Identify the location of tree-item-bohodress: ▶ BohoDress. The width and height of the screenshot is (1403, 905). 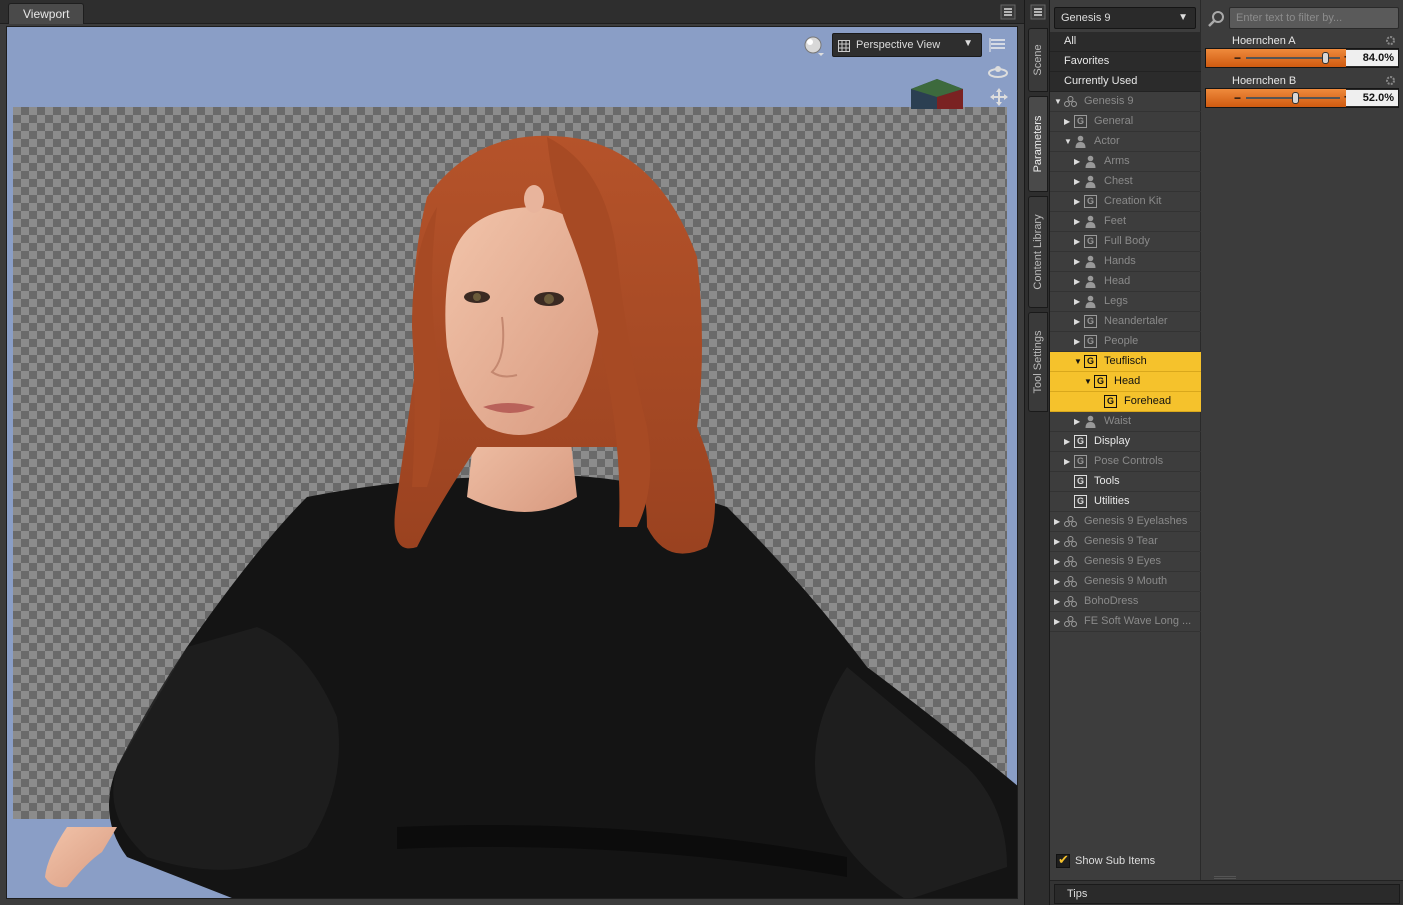
(1125, 602).